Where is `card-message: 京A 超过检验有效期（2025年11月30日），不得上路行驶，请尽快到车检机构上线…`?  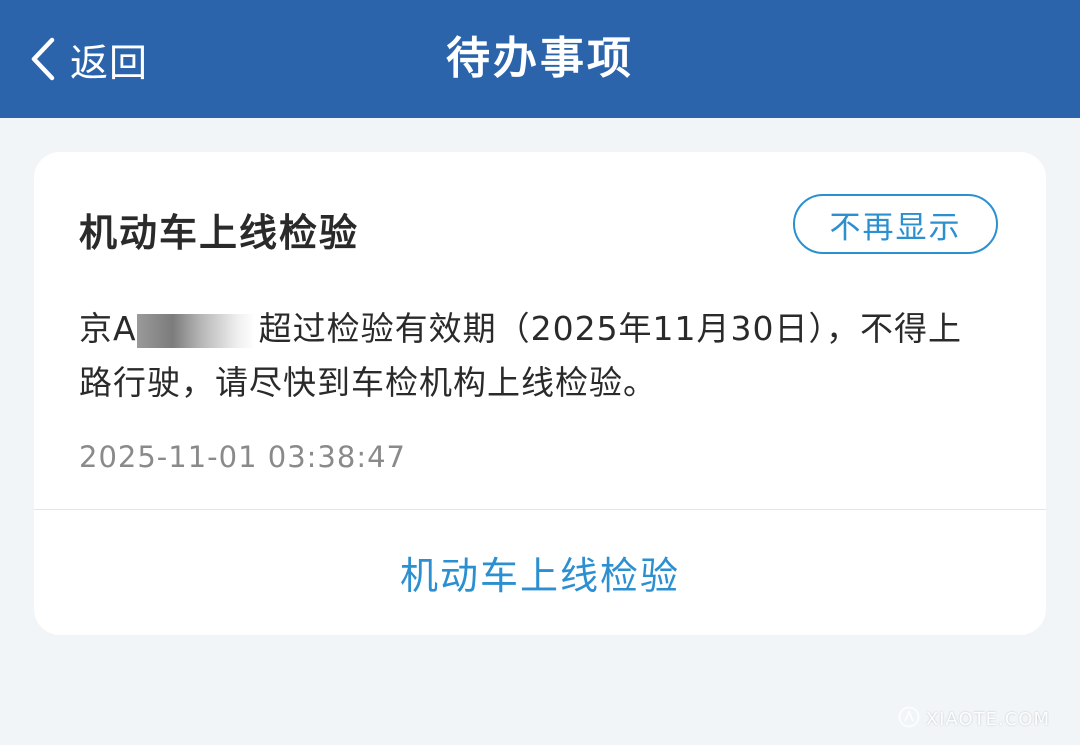
card-message: 京A 超过检验有效期（2025年11月30日），不得上路行驶，请尽快到车检机构上线… is located at coordinates (529, 356).